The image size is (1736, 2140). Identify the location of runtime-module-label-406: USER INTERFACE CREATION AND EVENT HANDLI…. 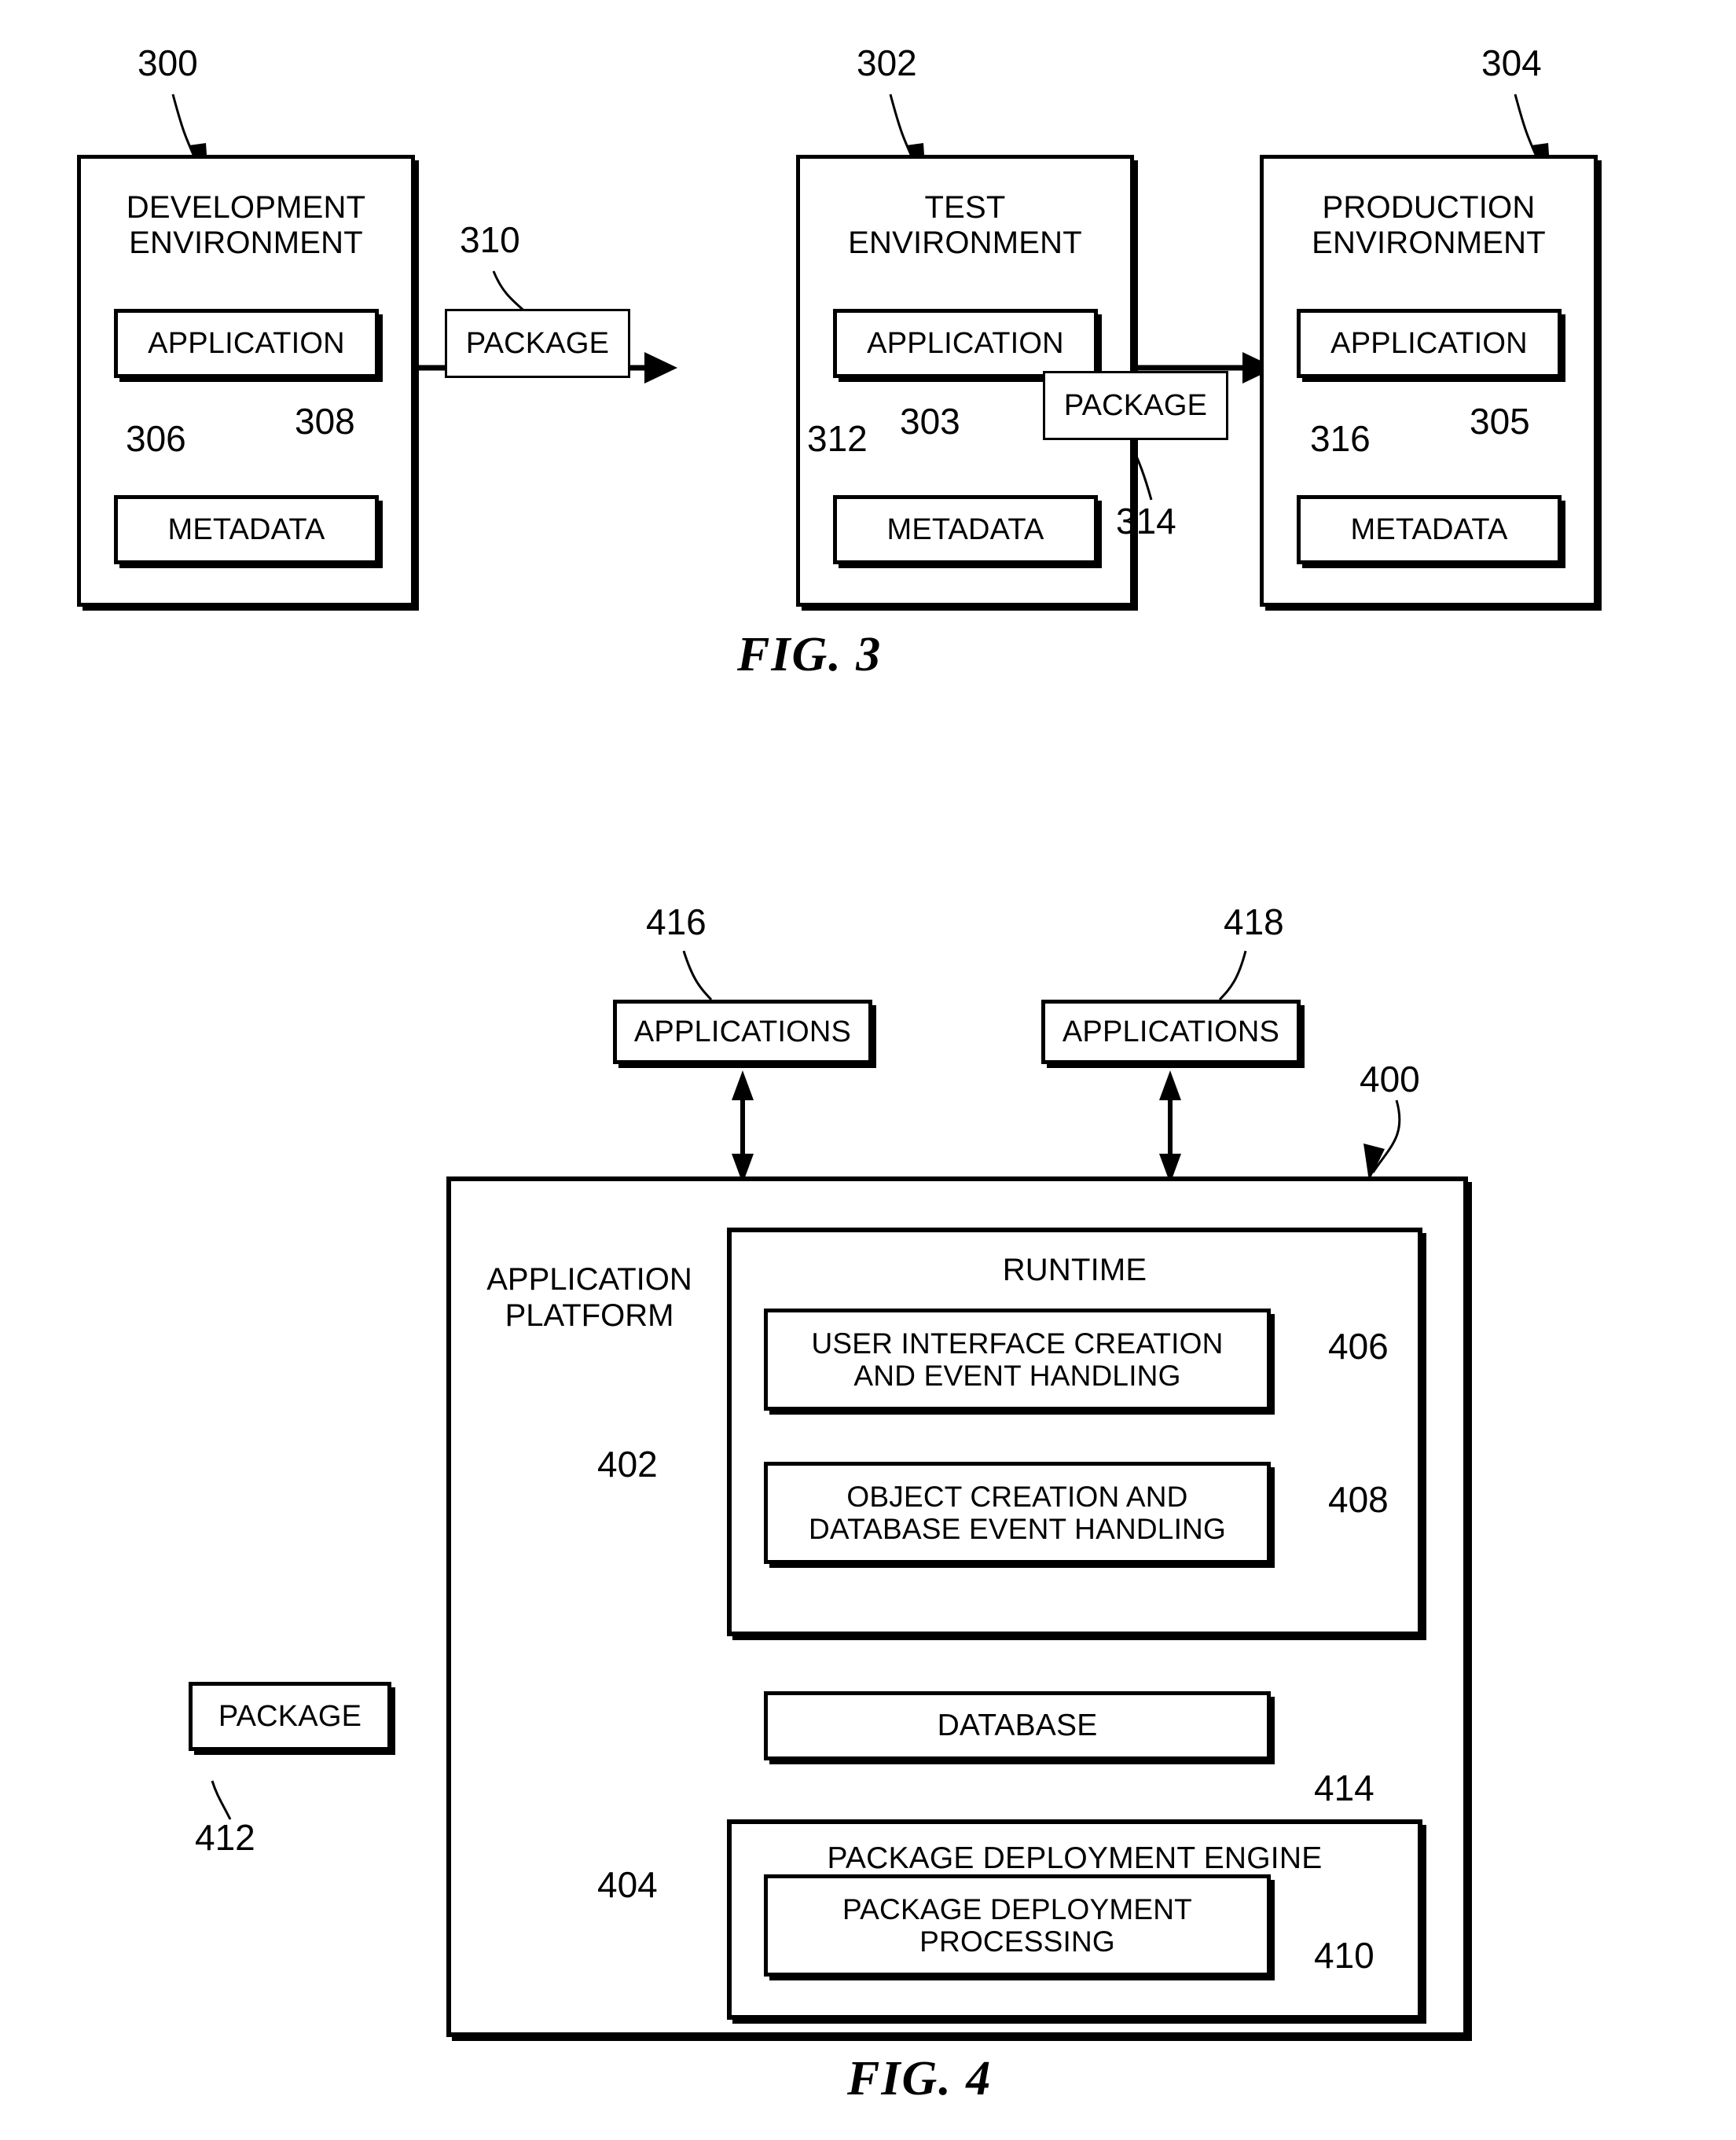
(1017, 1359).